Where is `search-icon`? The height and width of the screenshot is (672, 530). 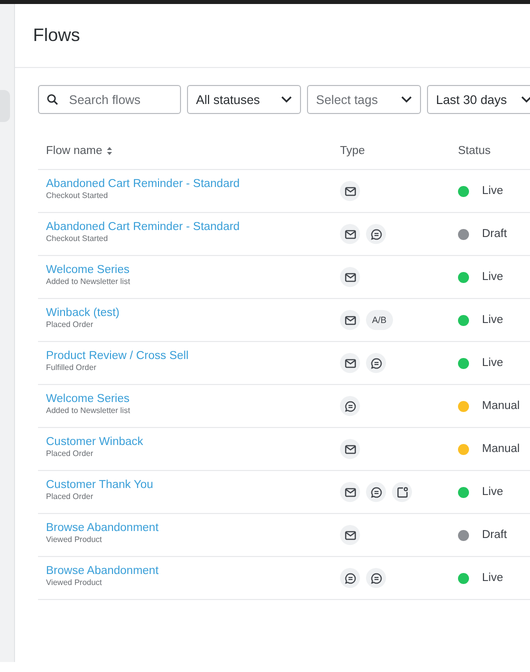 search-icon is located at coordinates (52, 99).